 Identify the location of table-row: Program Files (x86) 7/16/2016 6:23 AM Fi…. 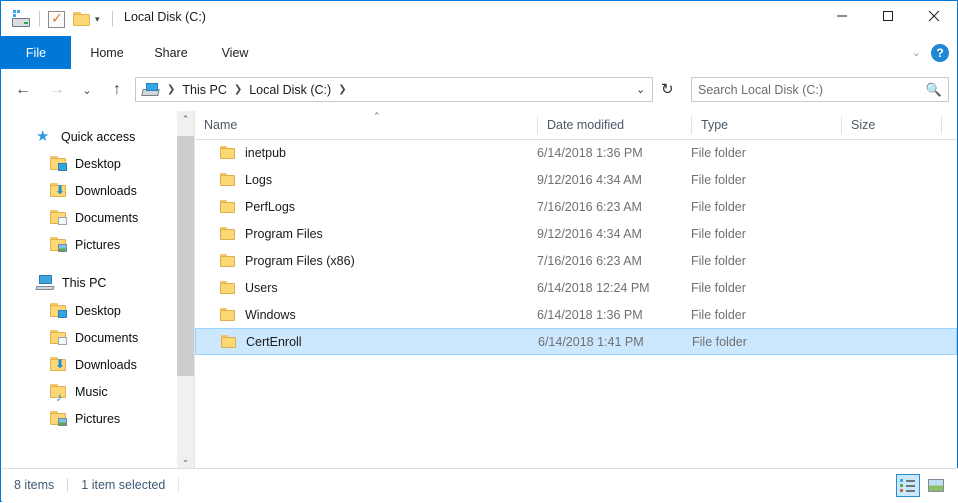
(576, 260).